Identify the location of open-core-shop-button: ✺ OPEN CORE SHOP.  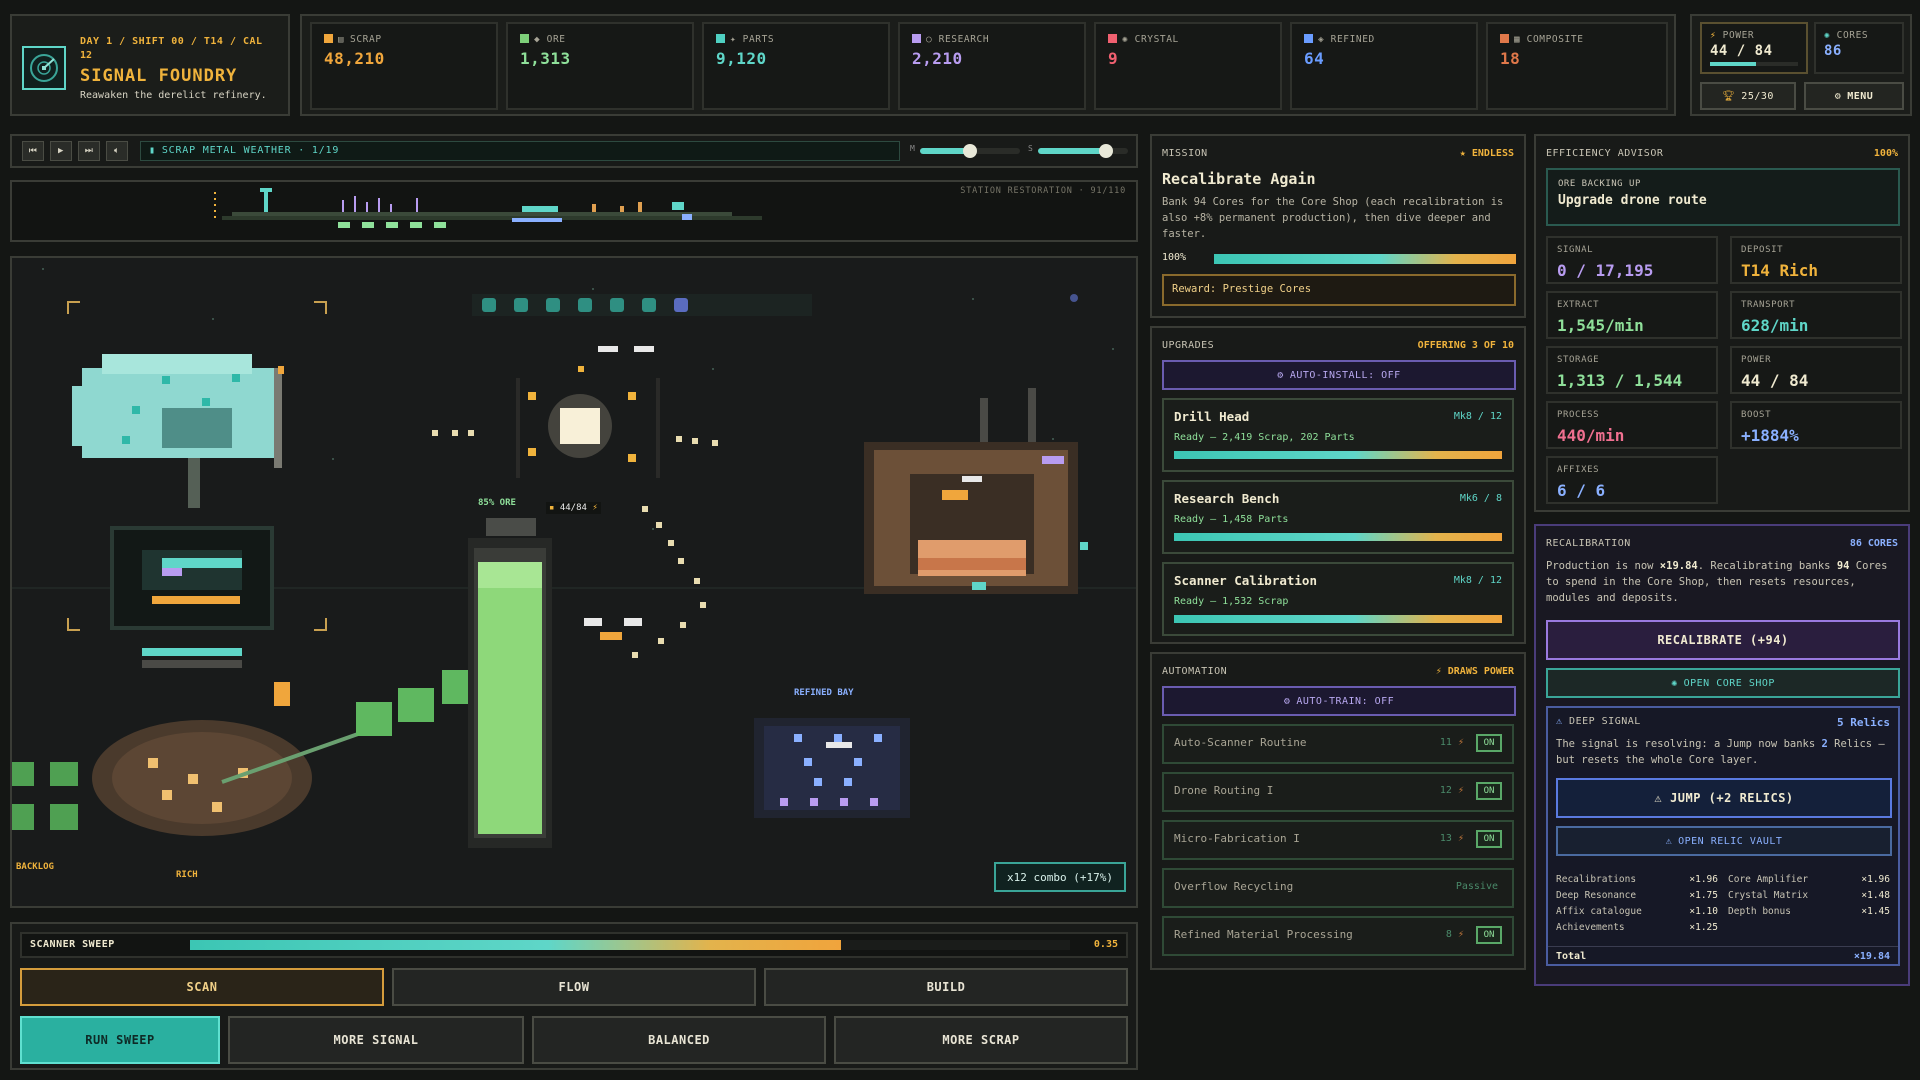
(1723, 683).